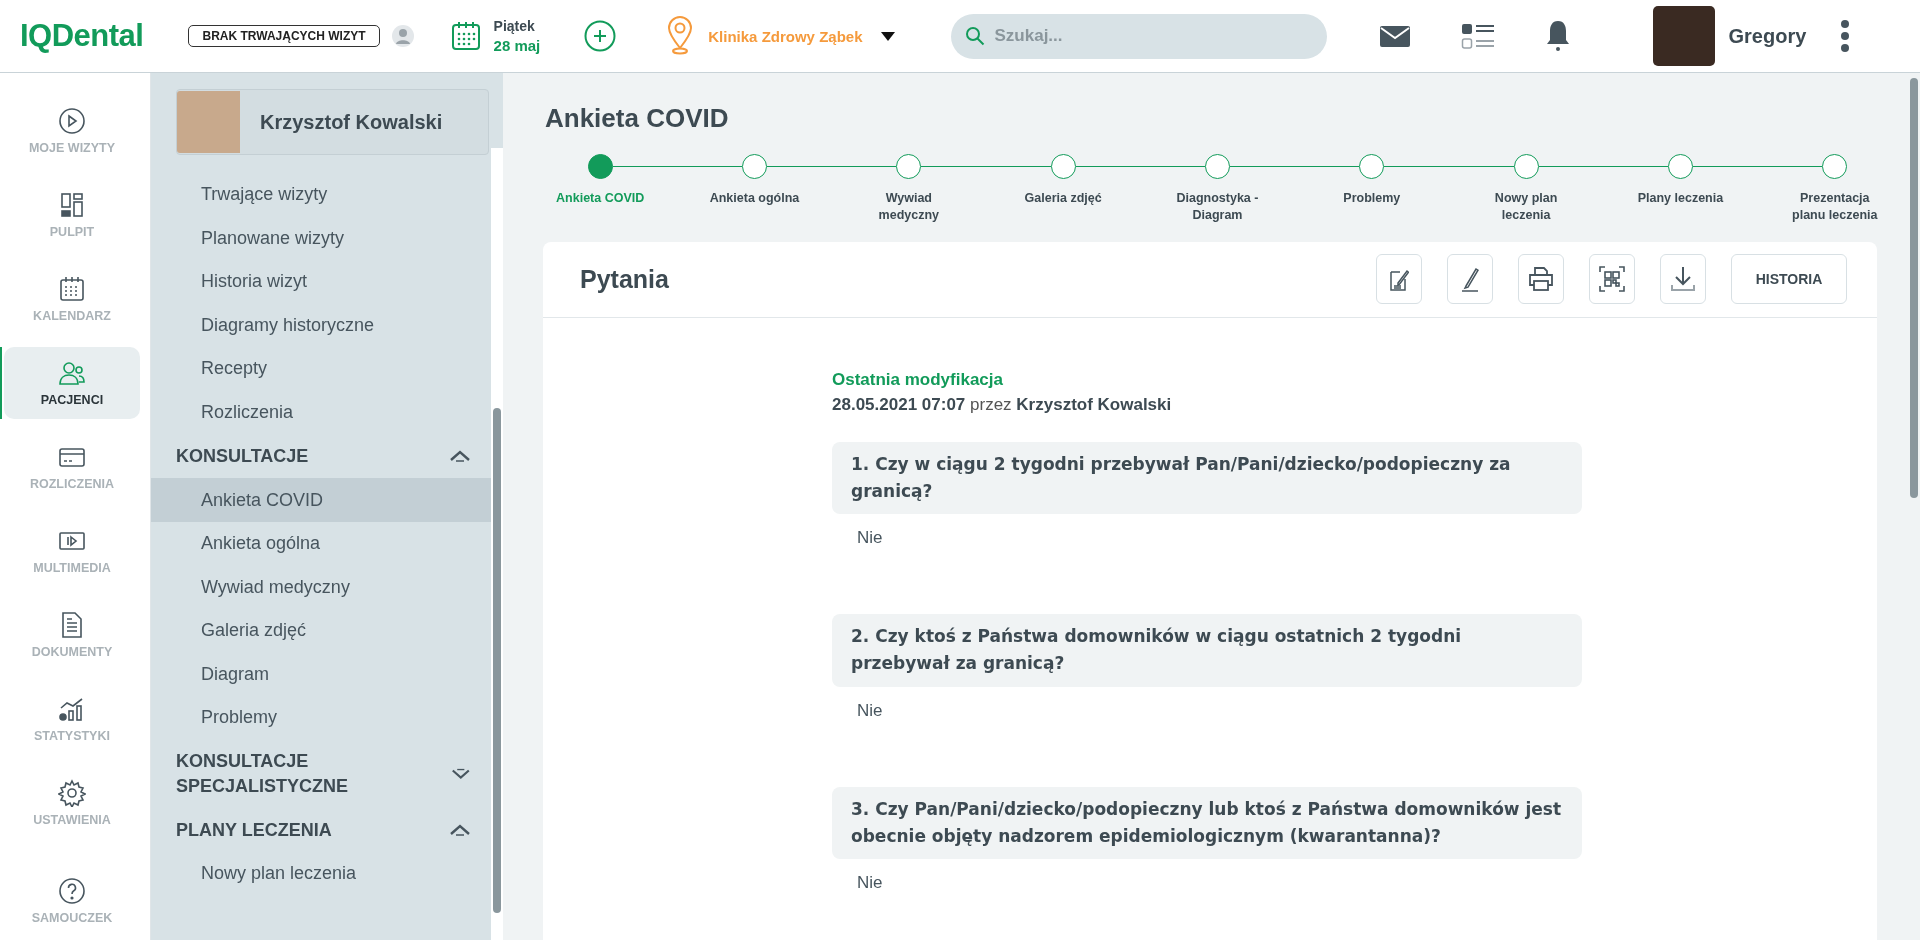  I want to click on section-header: PLANY LECZENIA, so click(322, 830).